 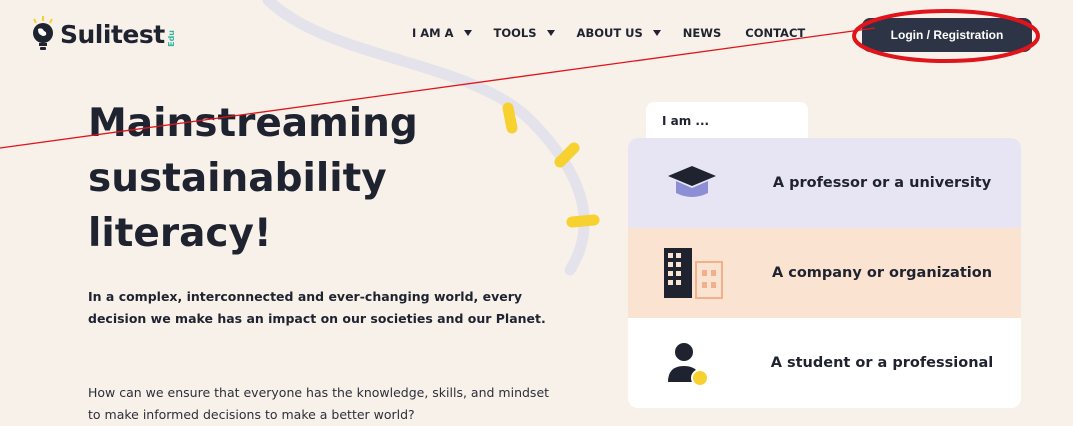 I want to click on option-professor-university: A professor or a university, so click(x=824, y=183).